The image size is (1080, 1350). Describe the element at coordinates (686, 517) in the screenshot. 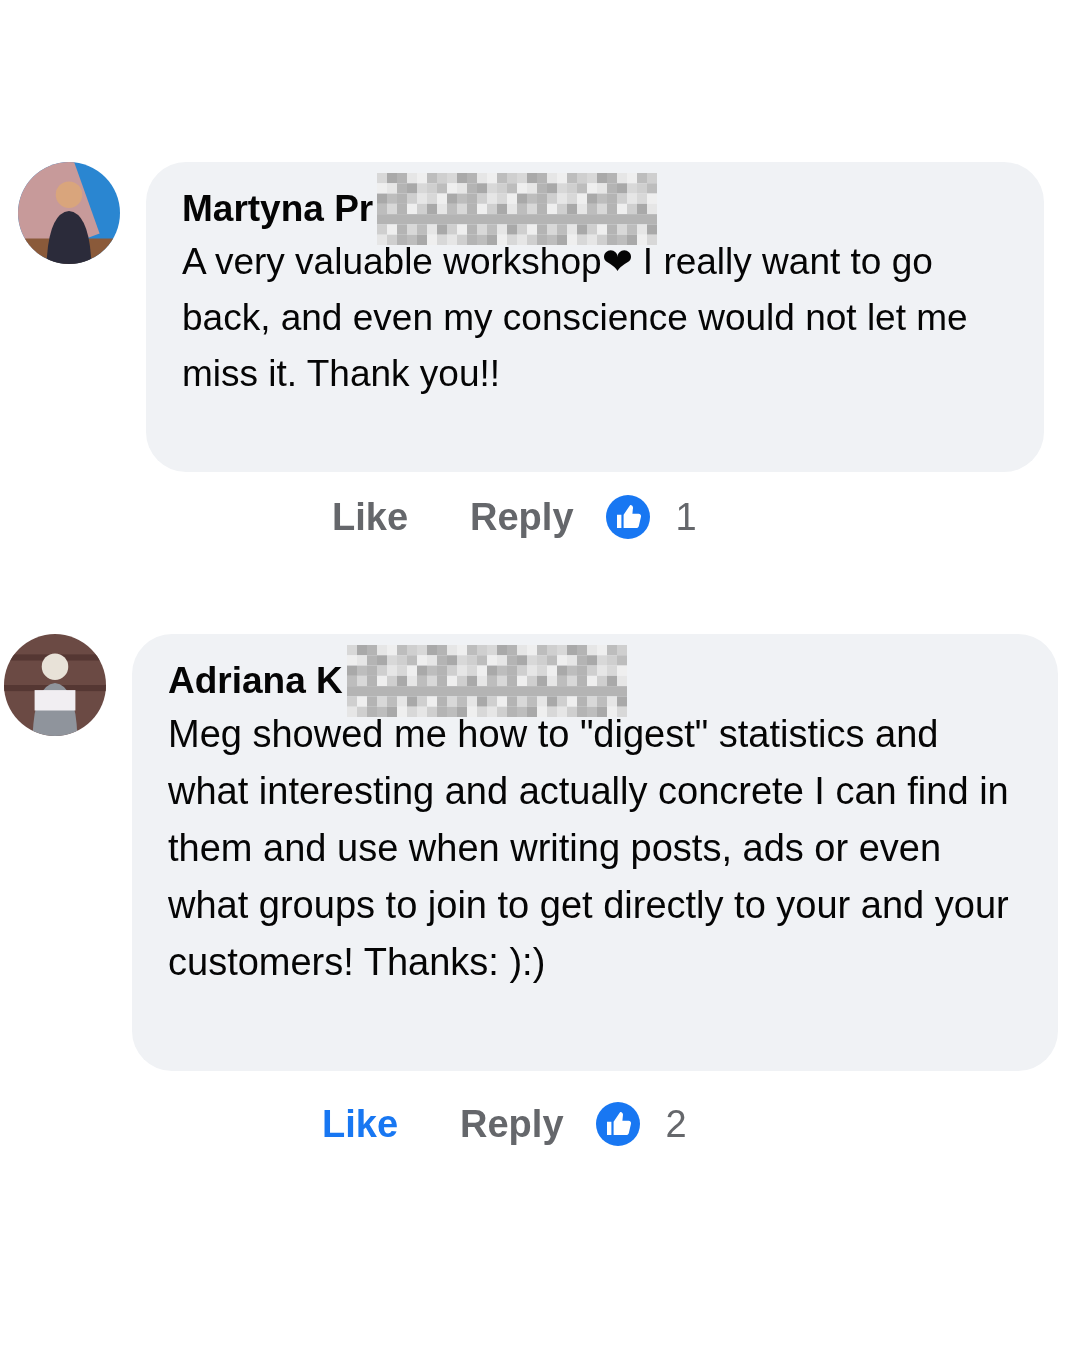

I see `reaction-count: 1` at that location.